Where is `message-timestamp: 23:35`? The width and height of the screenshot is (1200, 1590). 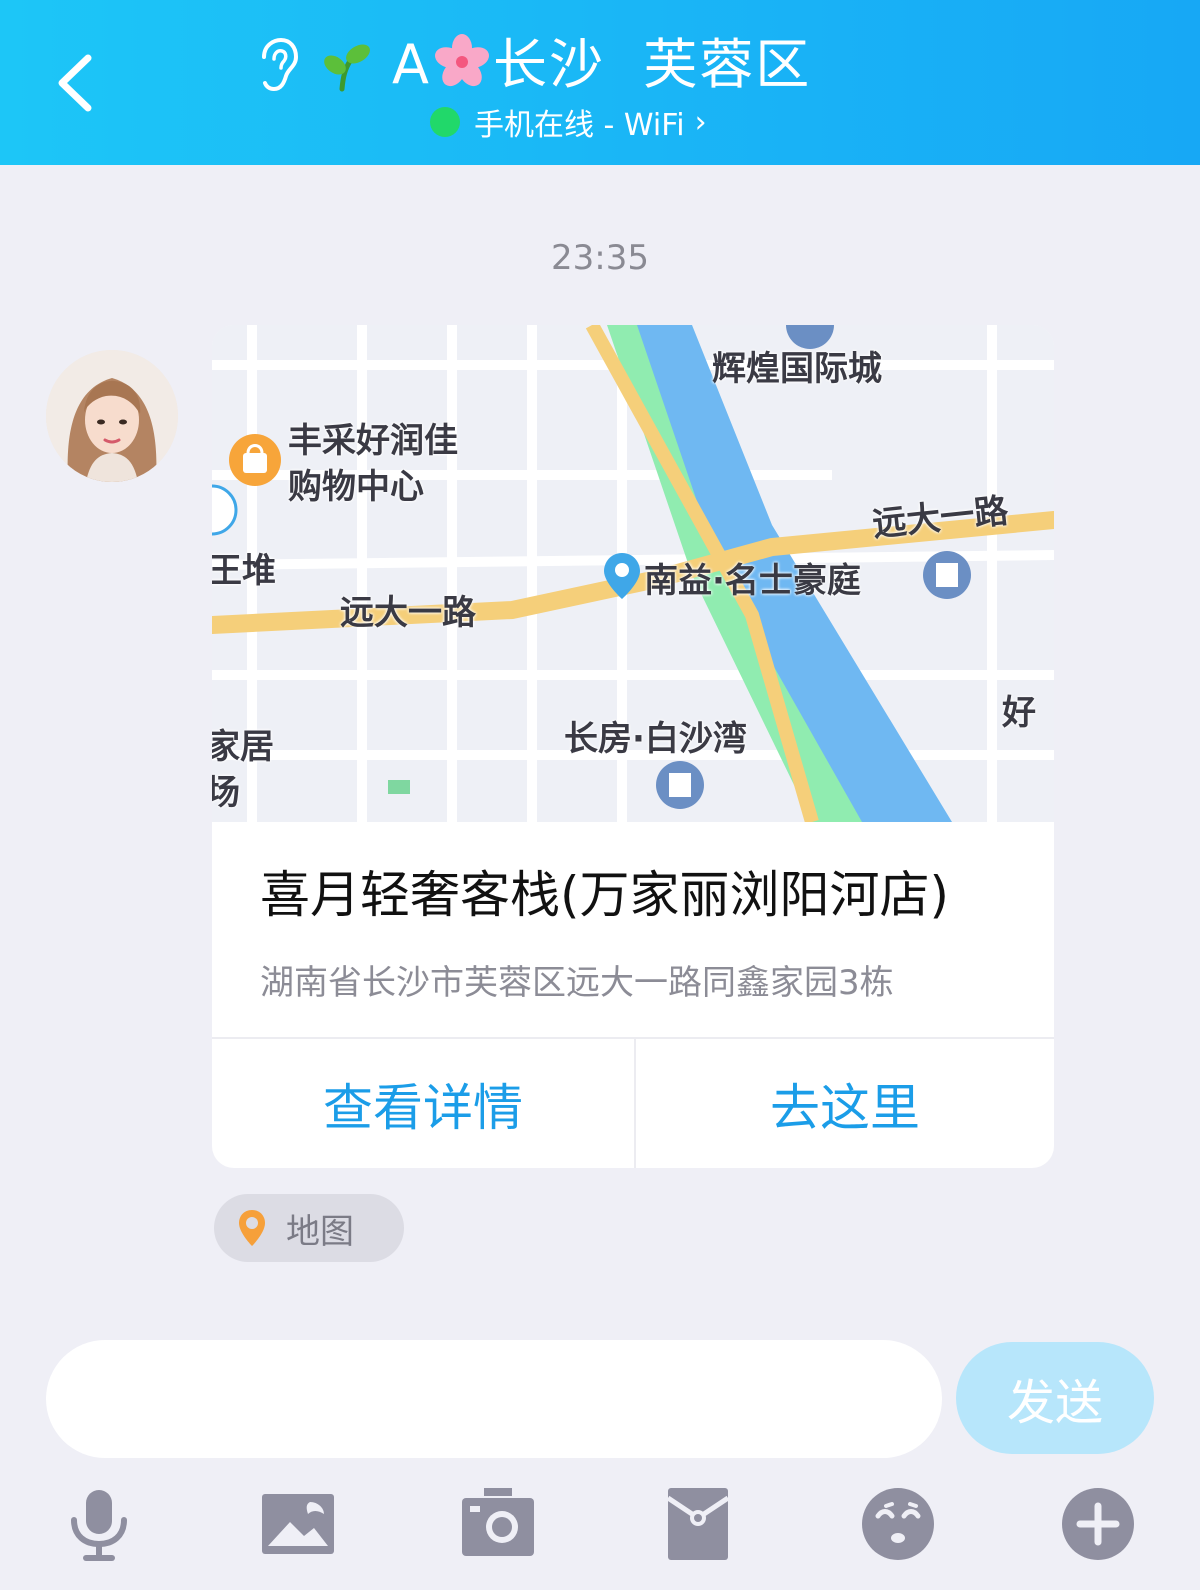 message-timestamp: 23:35 is located at coordinates (600, 258).